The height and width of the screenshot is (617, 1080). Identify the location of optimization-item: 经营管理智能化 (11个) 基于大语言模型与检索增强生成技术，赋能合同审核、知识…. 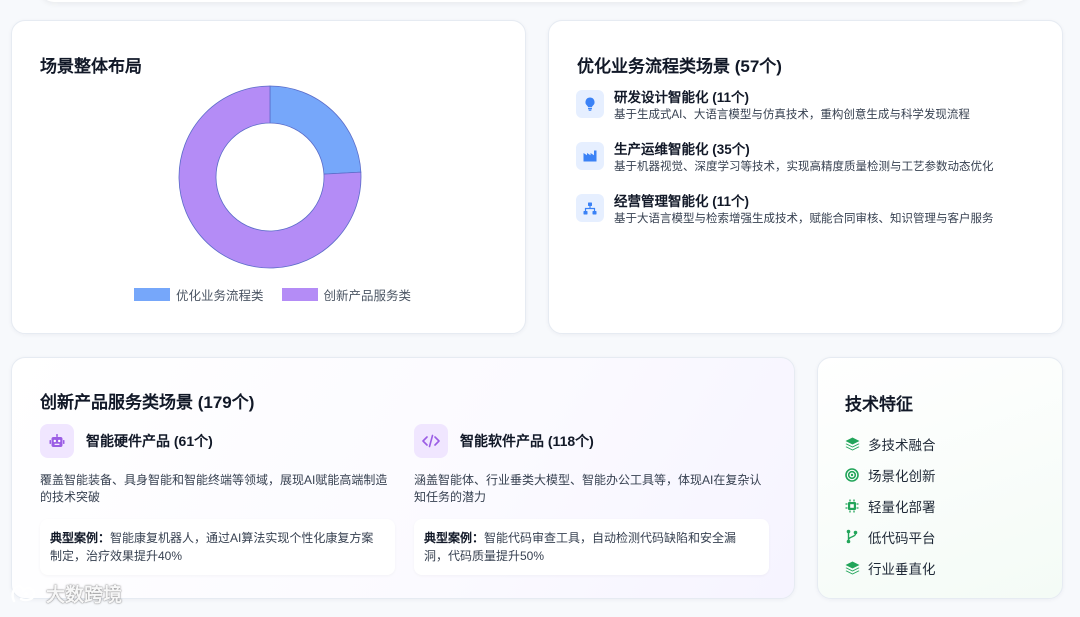
(785, 210).